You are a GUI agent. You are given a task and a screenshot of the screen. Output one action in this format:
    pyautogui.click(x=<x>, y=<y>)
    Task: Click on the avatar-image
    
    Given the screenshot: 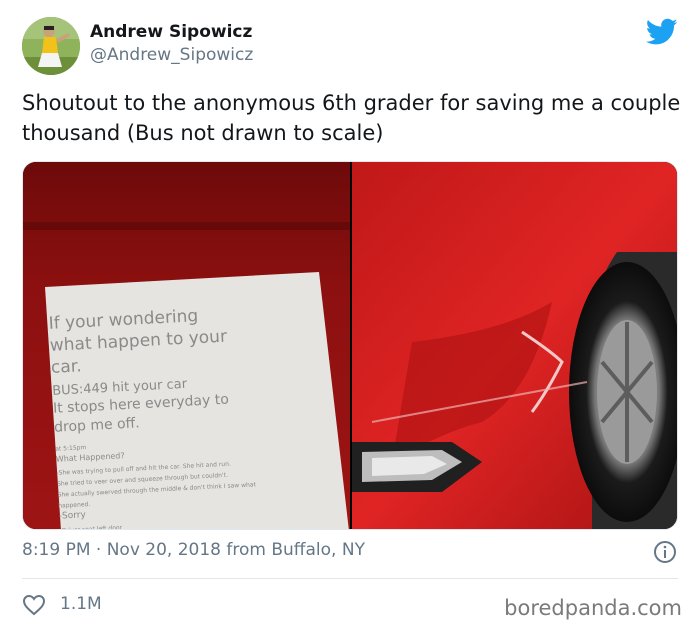 What is the action you would take?
    pyautogui.click(x=51, y=46)
    